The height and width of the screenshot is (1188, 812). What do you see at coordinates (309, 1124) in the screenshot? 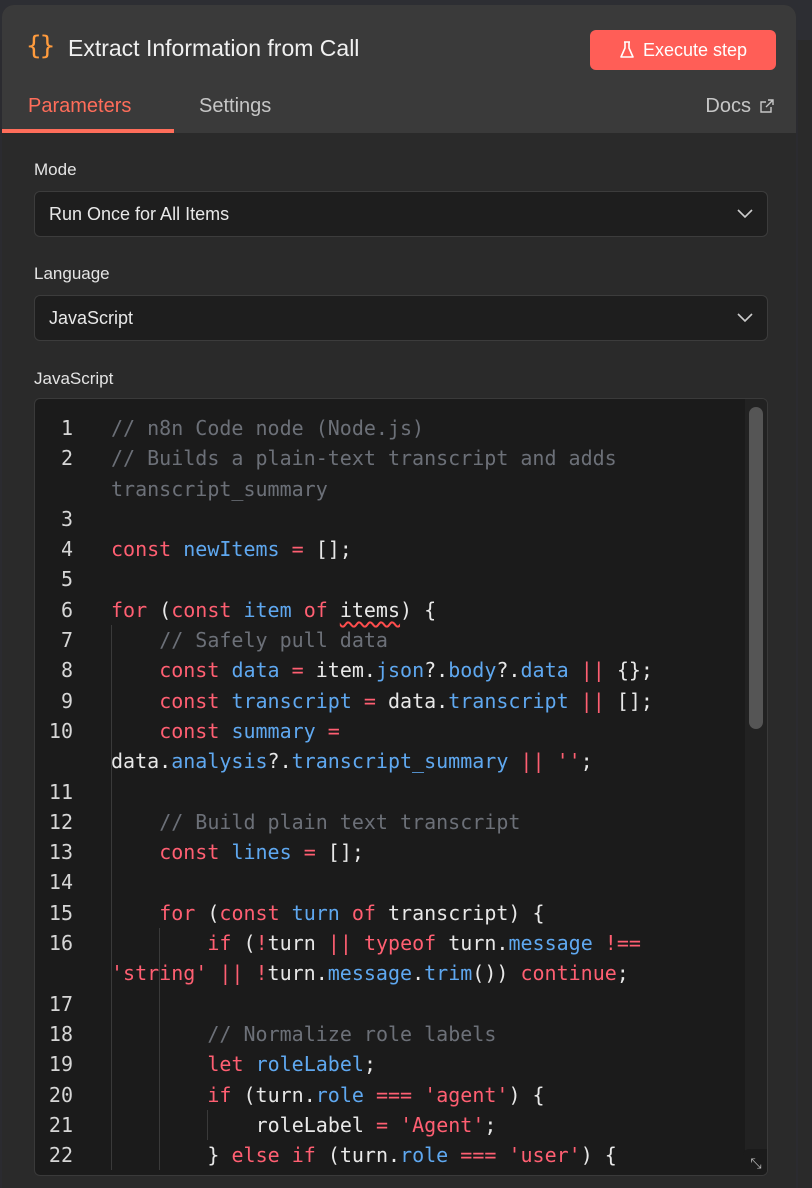
I see `code-token: roleLabel` at bounding box center [309, 1124].